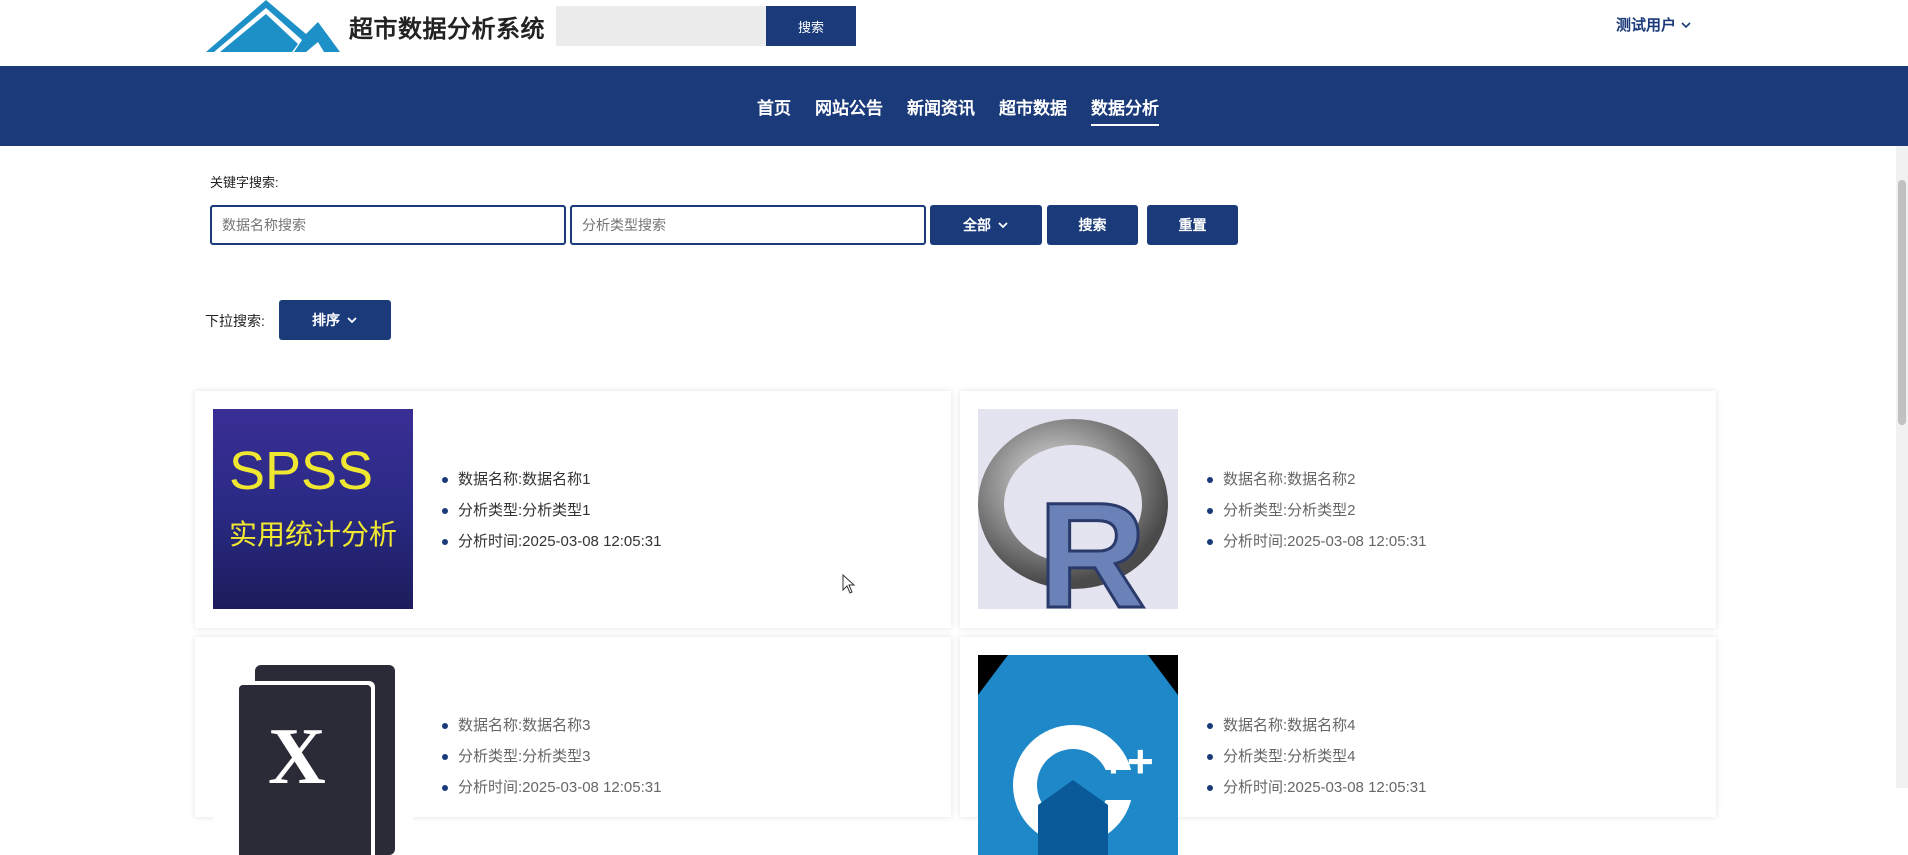  What do you see at coordinates (313, 755) in the screenshot?
I see `card-thumbnail-x: X` at bounding box center [313, 755].